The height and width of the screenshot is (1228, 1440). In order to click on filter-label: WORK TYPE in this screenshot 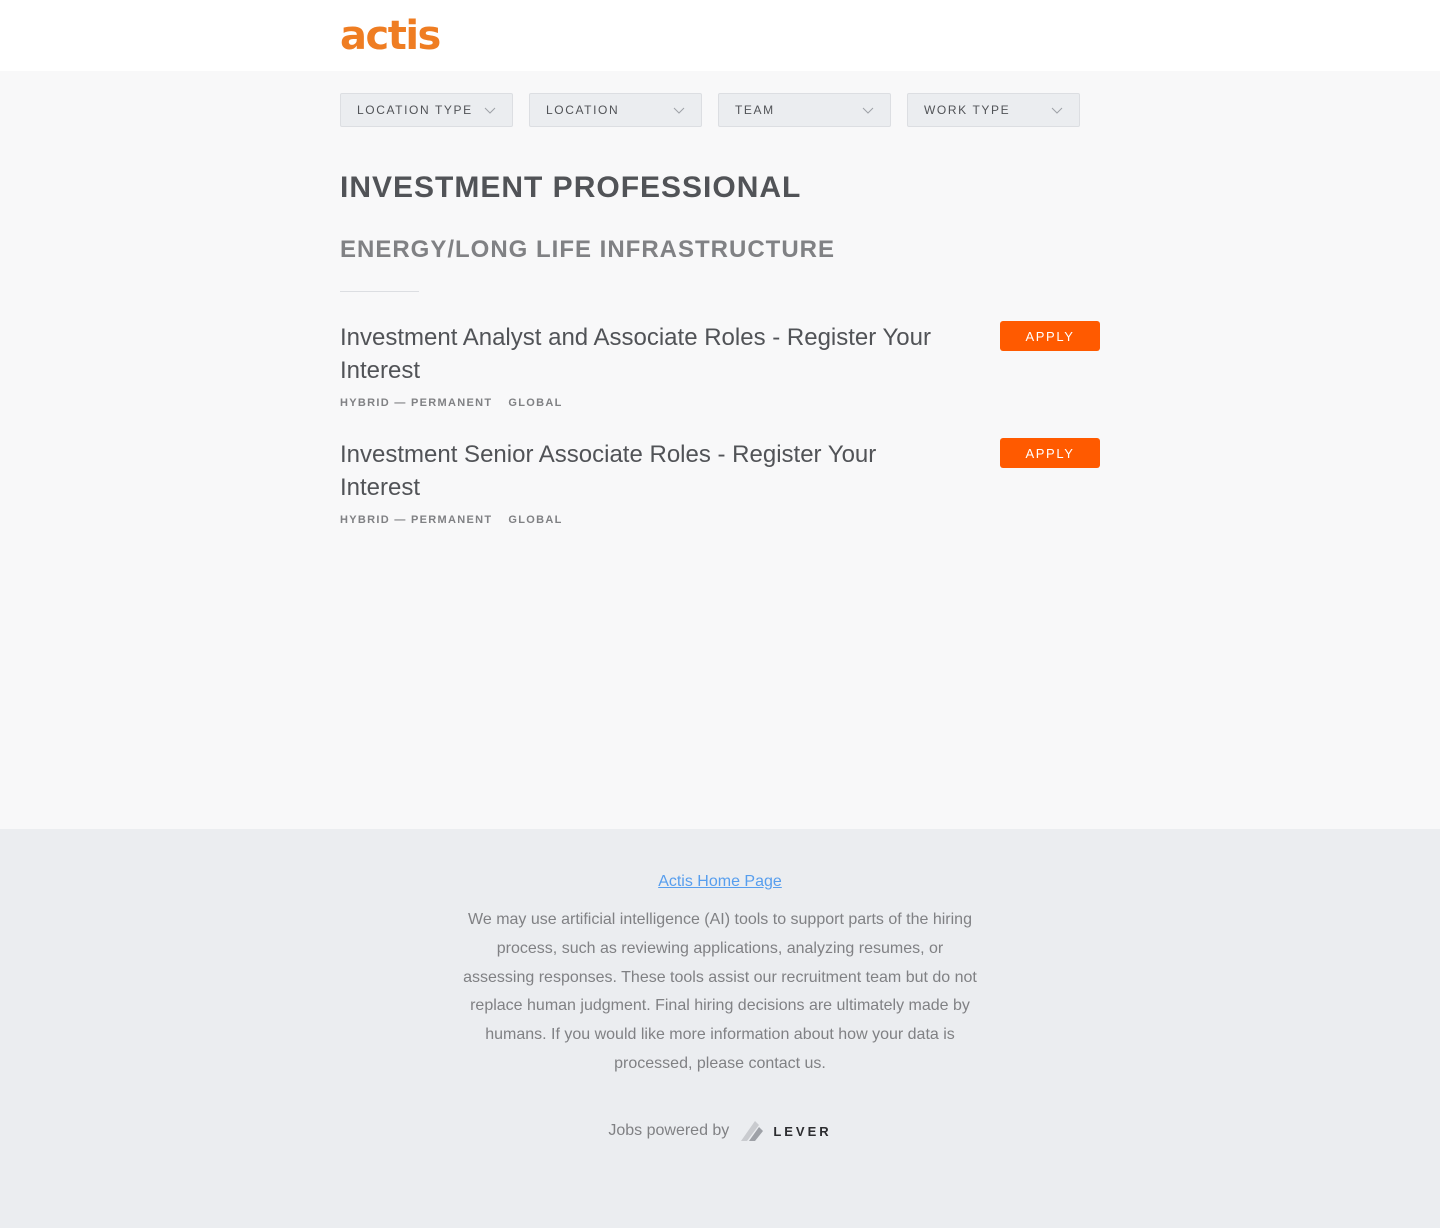, I will do `click(967, 110)`.